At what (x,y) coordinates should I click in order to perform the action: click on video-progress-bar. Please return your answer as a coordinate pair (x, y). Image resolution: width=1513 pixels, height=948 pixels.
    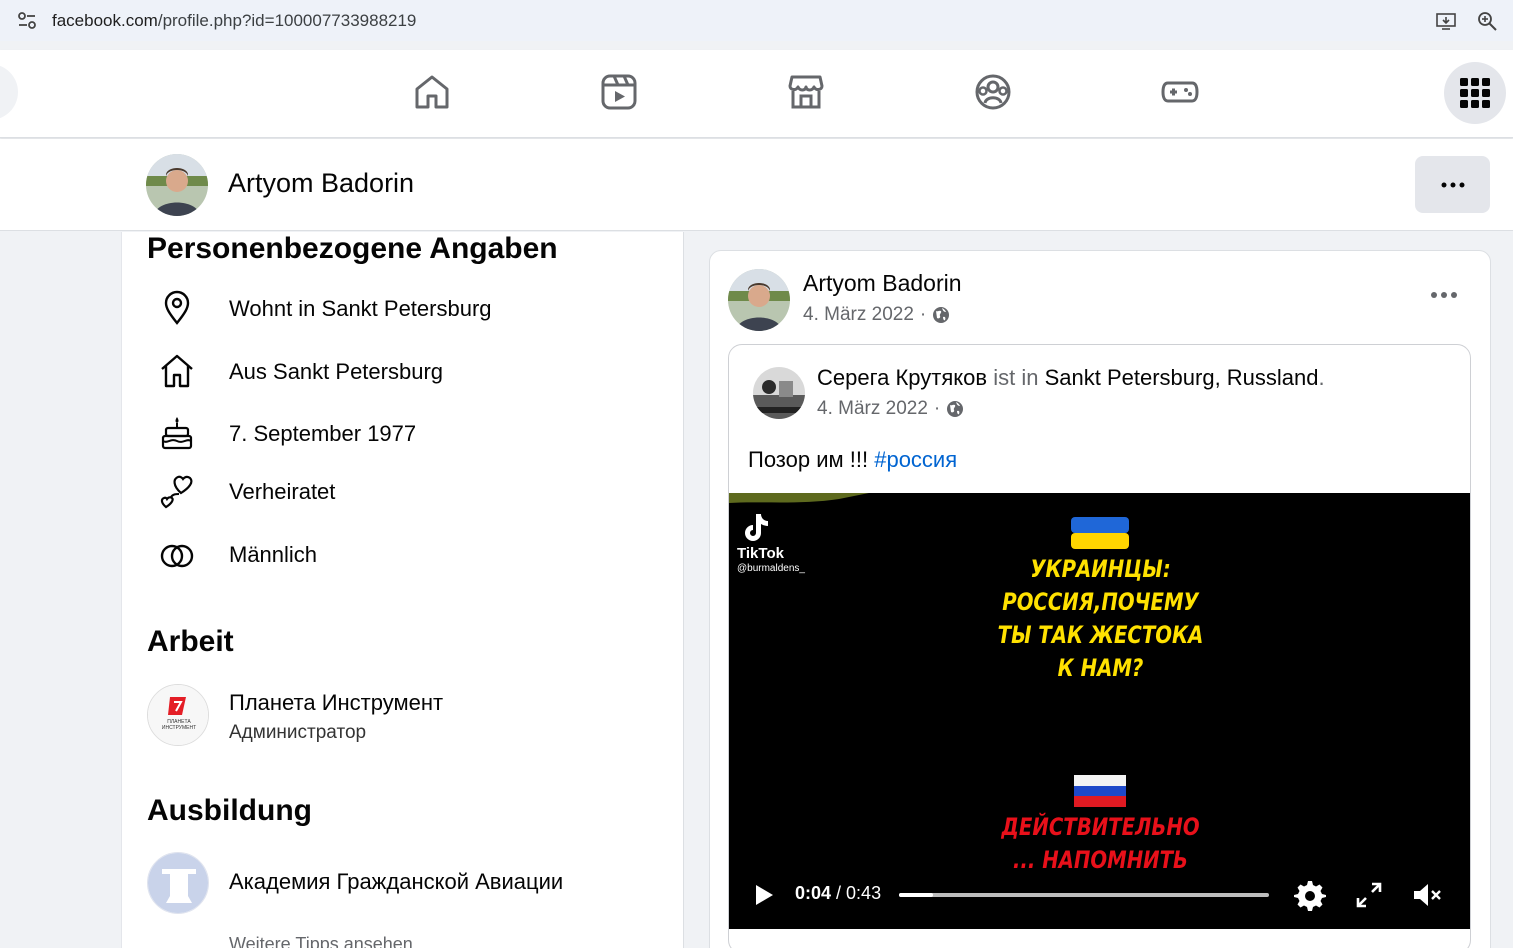
    Looking at the image, I should click on (1084, 895).